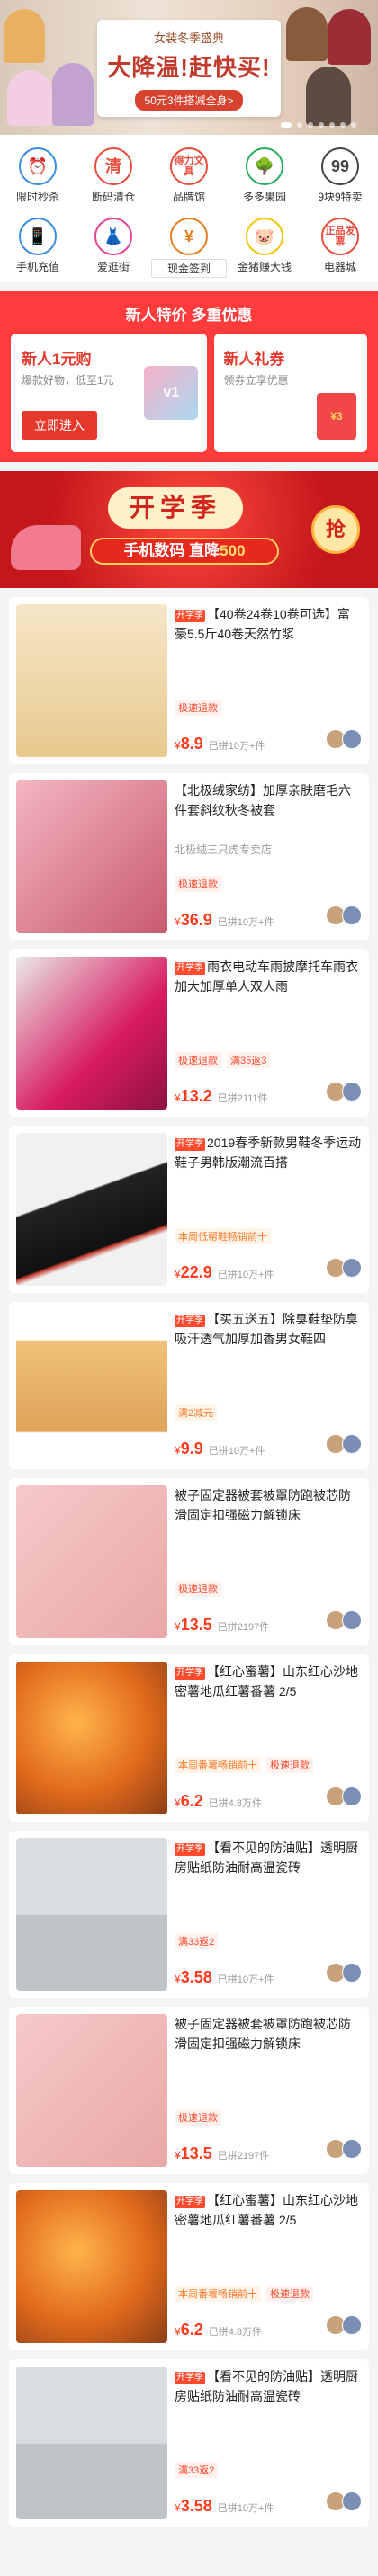  What do you see at coordinates (269, 634) in the screenshot?
I see `product-title: 开学季 【40卷24卷10卷可选】富豪5.5斤40卷天然竹浆` at bounding box center [269, 634].